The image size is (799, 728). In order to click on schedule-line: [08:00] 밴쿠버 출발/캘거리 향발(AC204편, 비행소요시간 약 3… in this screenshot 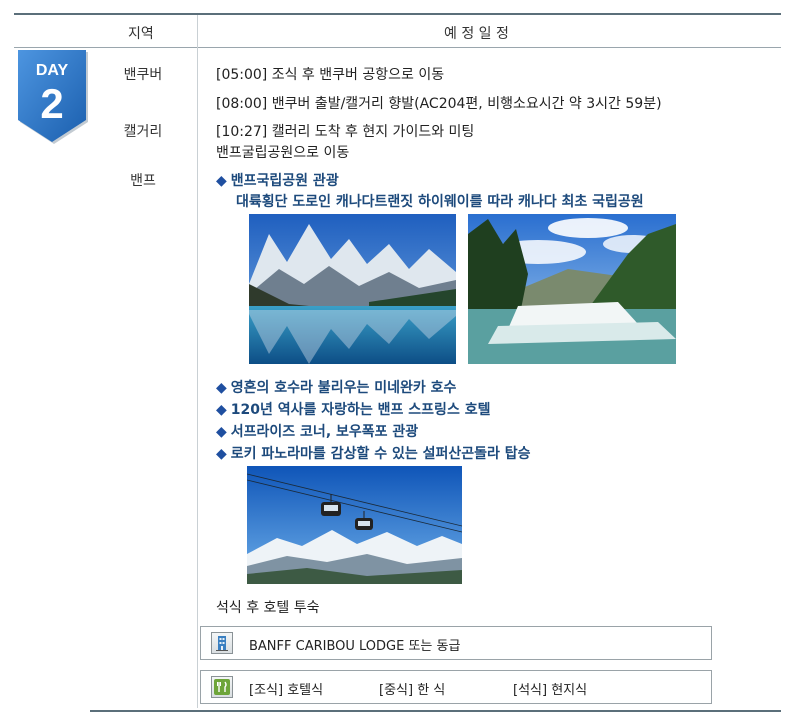, I will do `click(439, 104)`.